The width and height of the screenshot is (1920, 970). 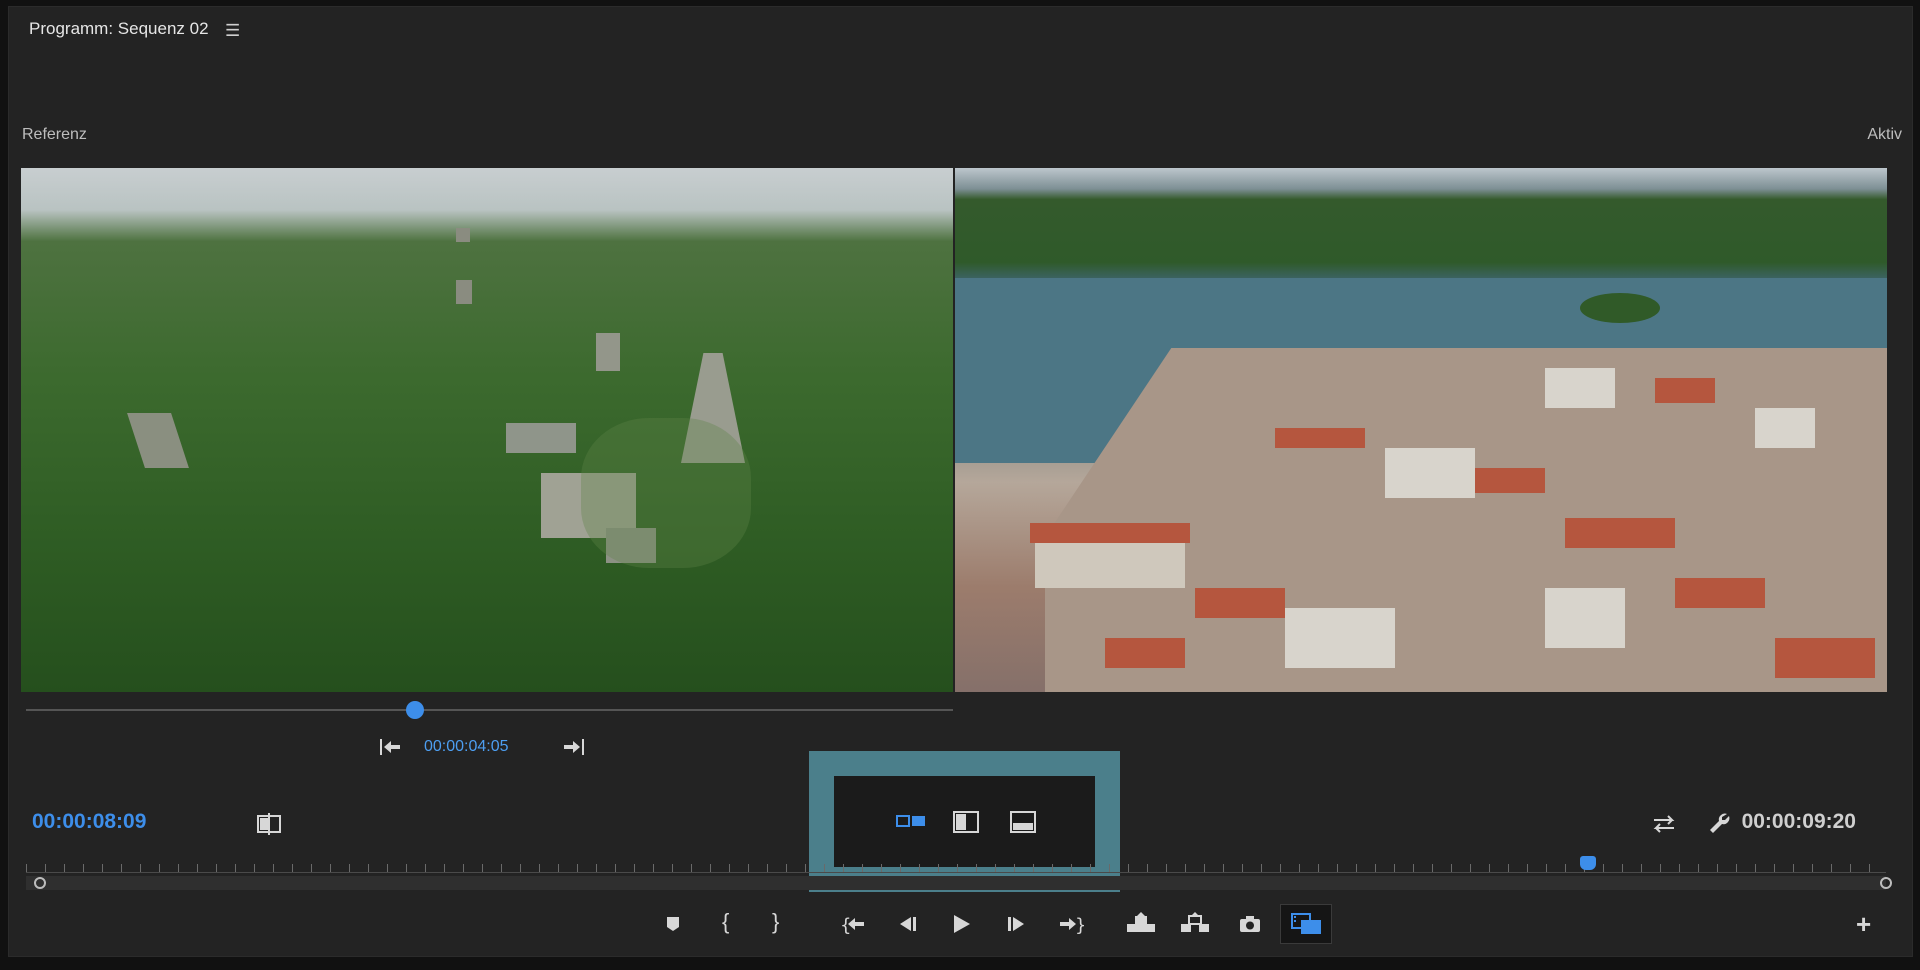 I want to click on go-to-in-icon: {, so click(x=853, y=926).